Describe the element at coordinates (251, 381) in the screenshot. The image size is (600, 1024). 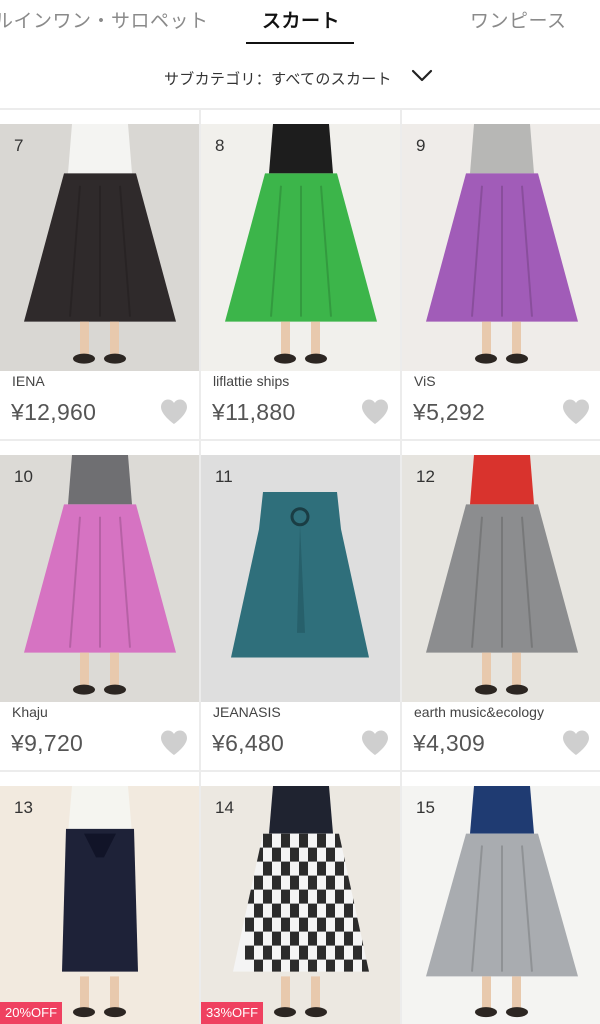
I see `brand-name: liflattie ships` at that location.